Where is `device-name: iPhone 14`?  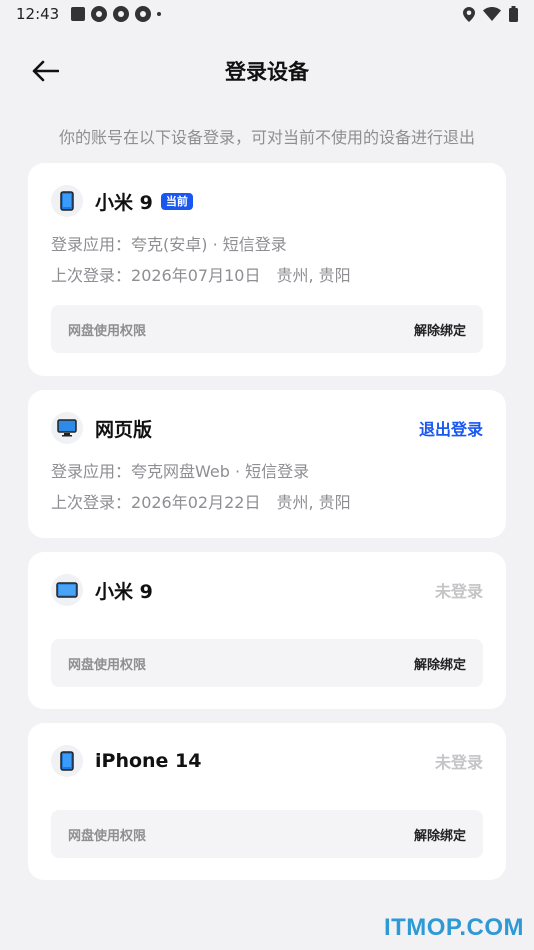
device-name: iPhone 14 is located at coordinates (148, 761).